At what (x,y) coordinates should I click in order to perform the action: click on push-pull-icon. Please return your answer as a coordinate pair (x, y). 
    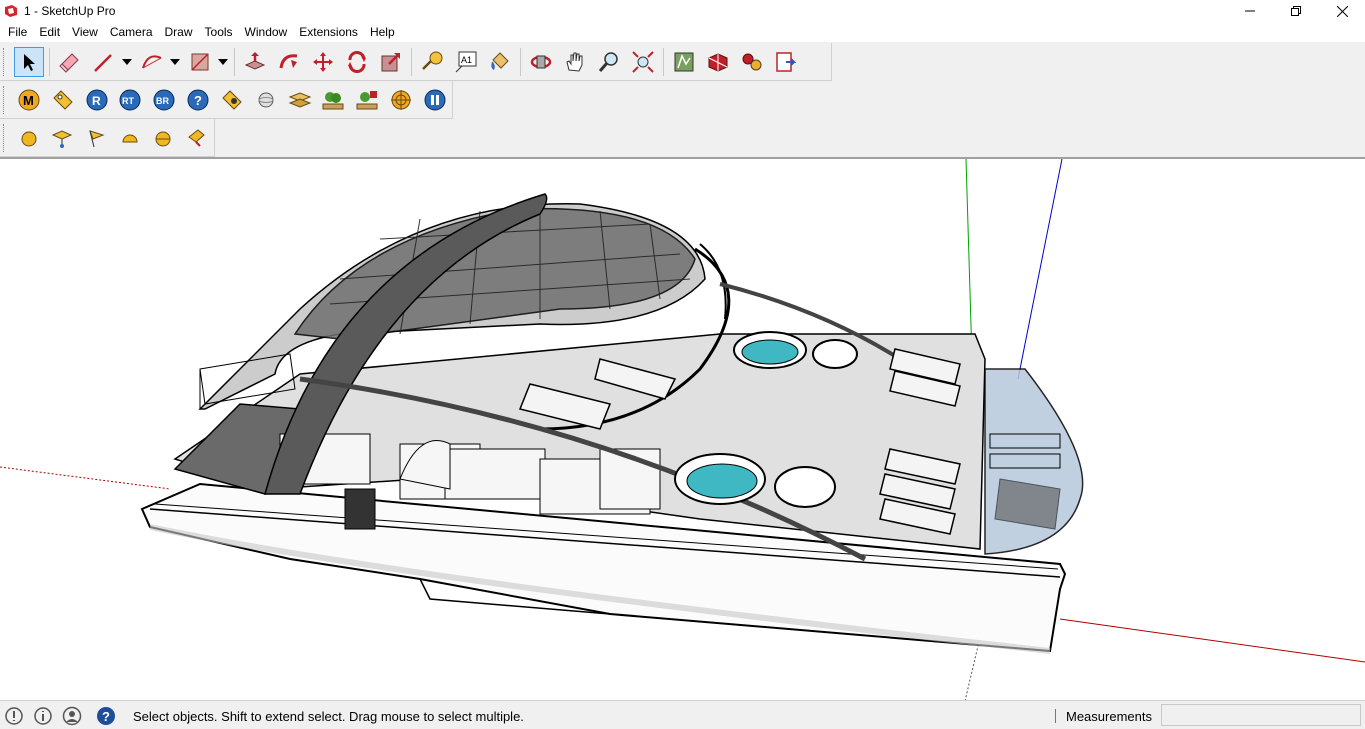
    Looking at the image, I should click on (255, 60).